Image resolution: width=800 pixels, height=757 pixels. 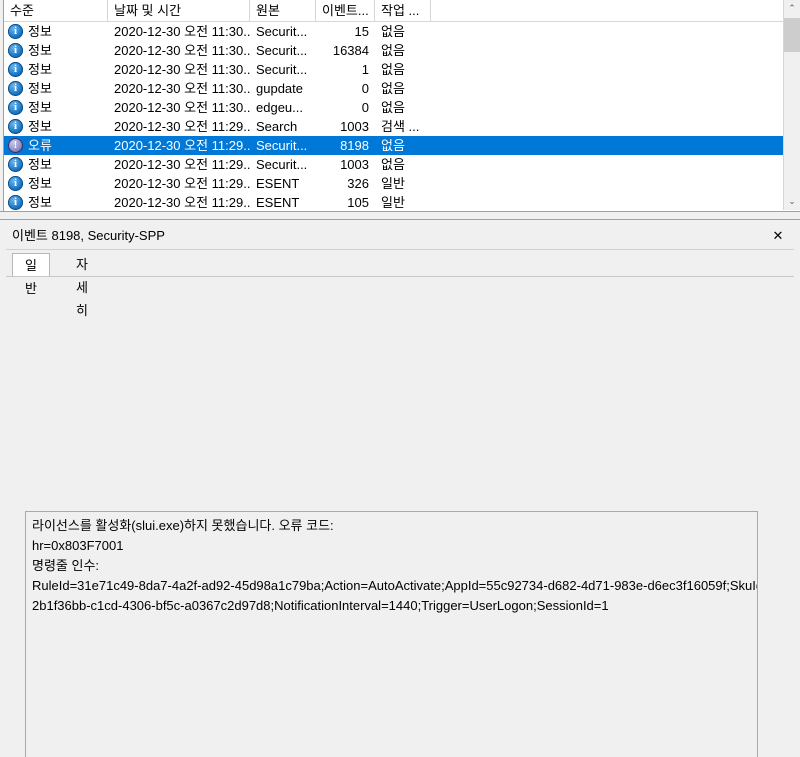 What do you see at coordinates (179, 11) in the screenshot?
I see `column-header-date: 날짜 및 시간` at bounding box center [179, 11].